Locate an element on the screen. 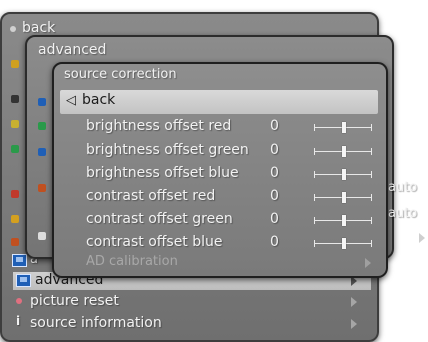 The width and height of the screenshot is (428, 342). menu-item-source-information: i source information is located at coordinates (192, 324).